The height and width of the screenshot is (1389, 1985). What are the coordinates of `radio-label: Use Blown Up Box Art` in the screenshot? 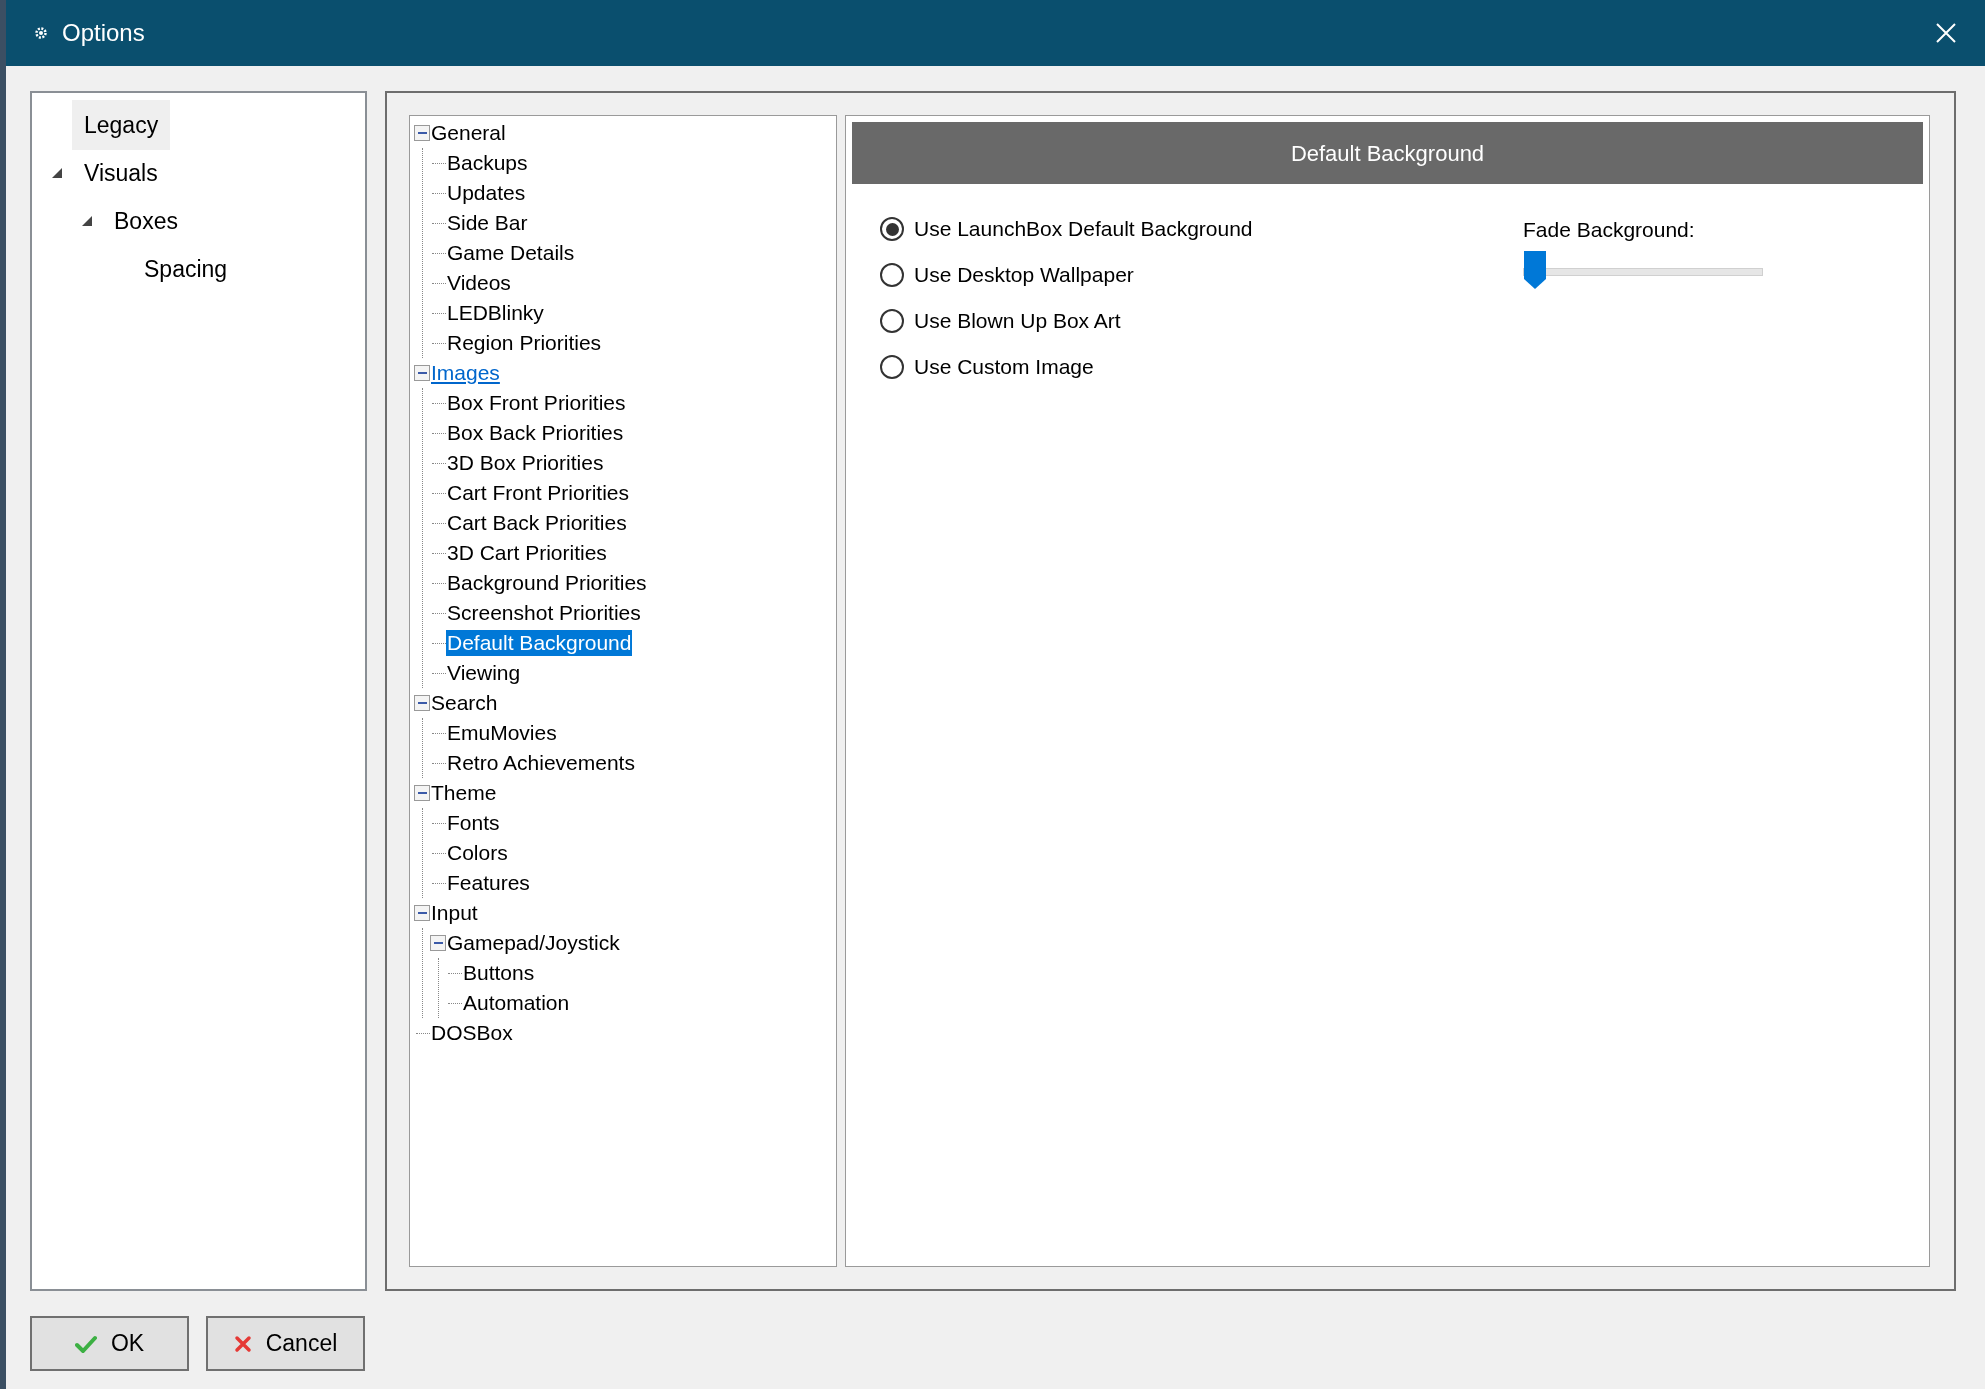 It's located at (1017, 321).